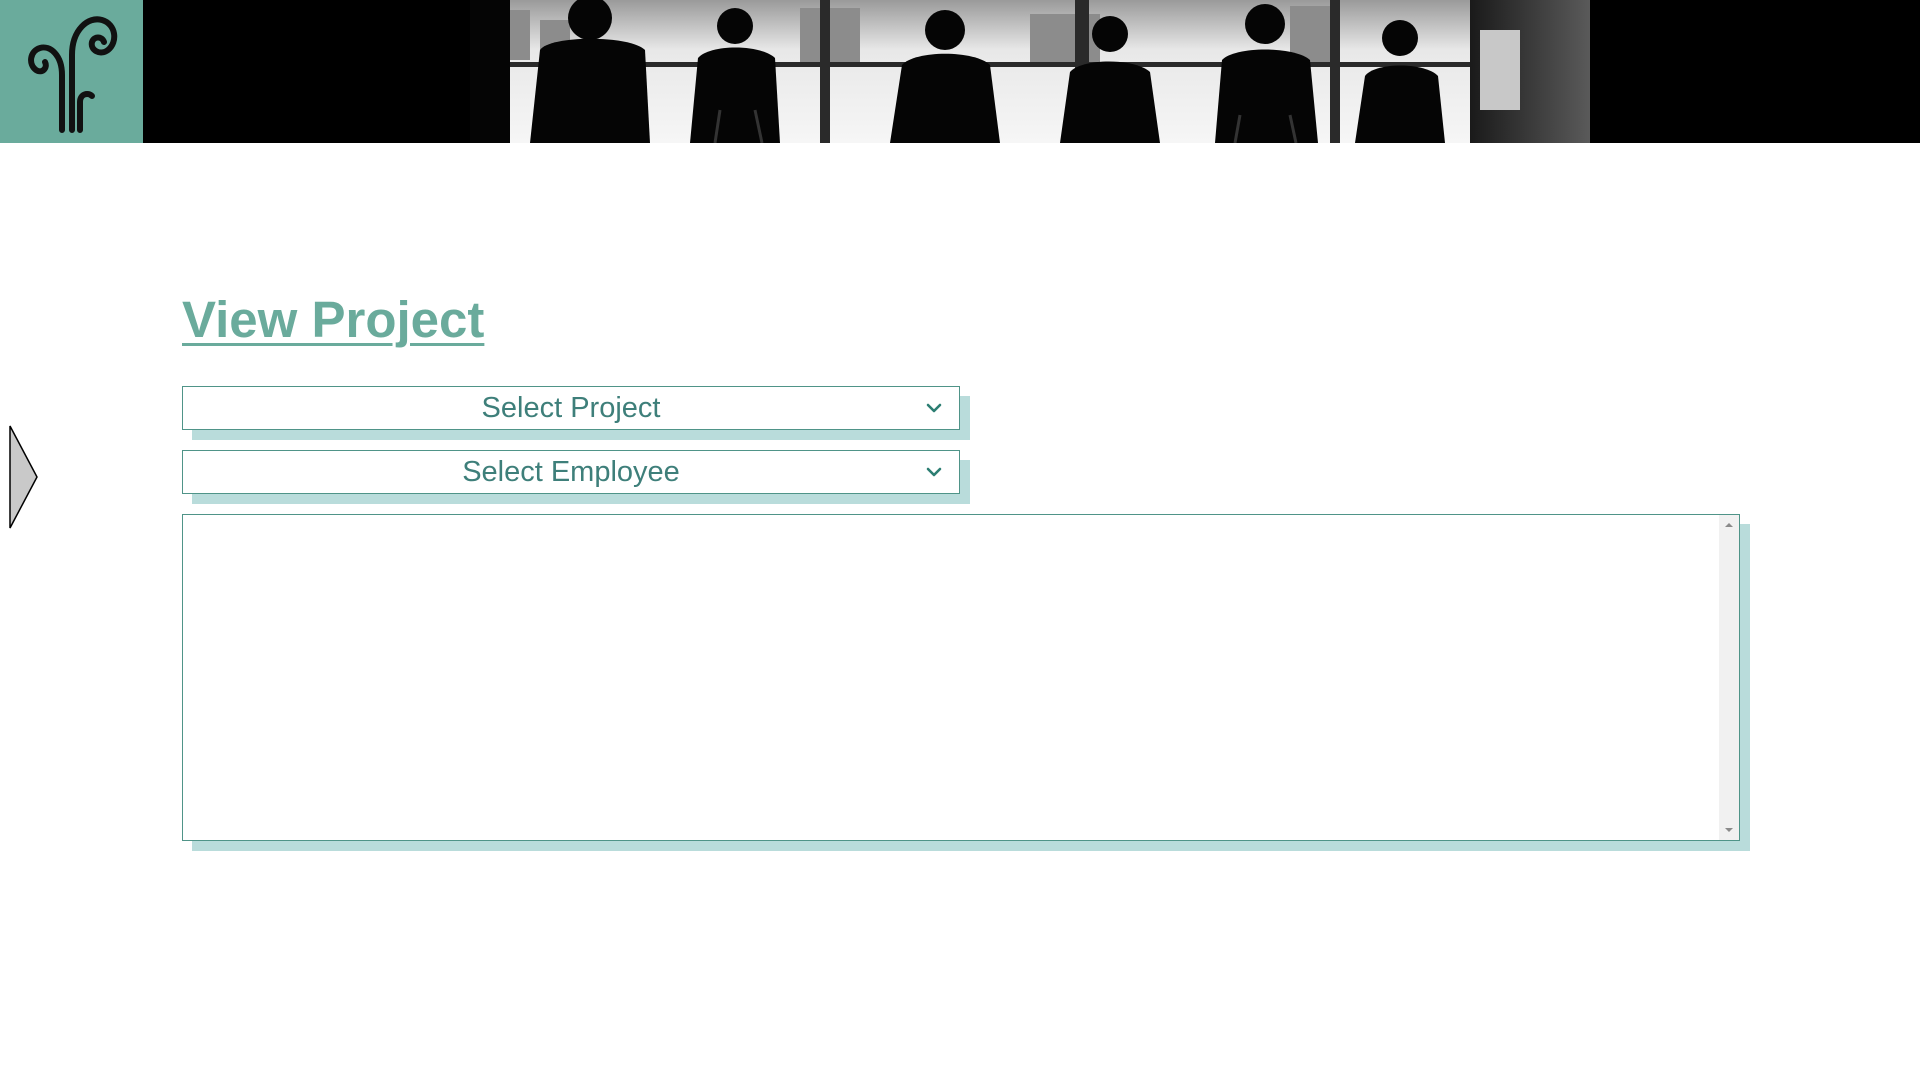 This screenshot has height=1080, width=1920. What do you see at coordinates (333, 320) in the screenshot?
I see `page-title: View Project` at bounding box center [333, 320].